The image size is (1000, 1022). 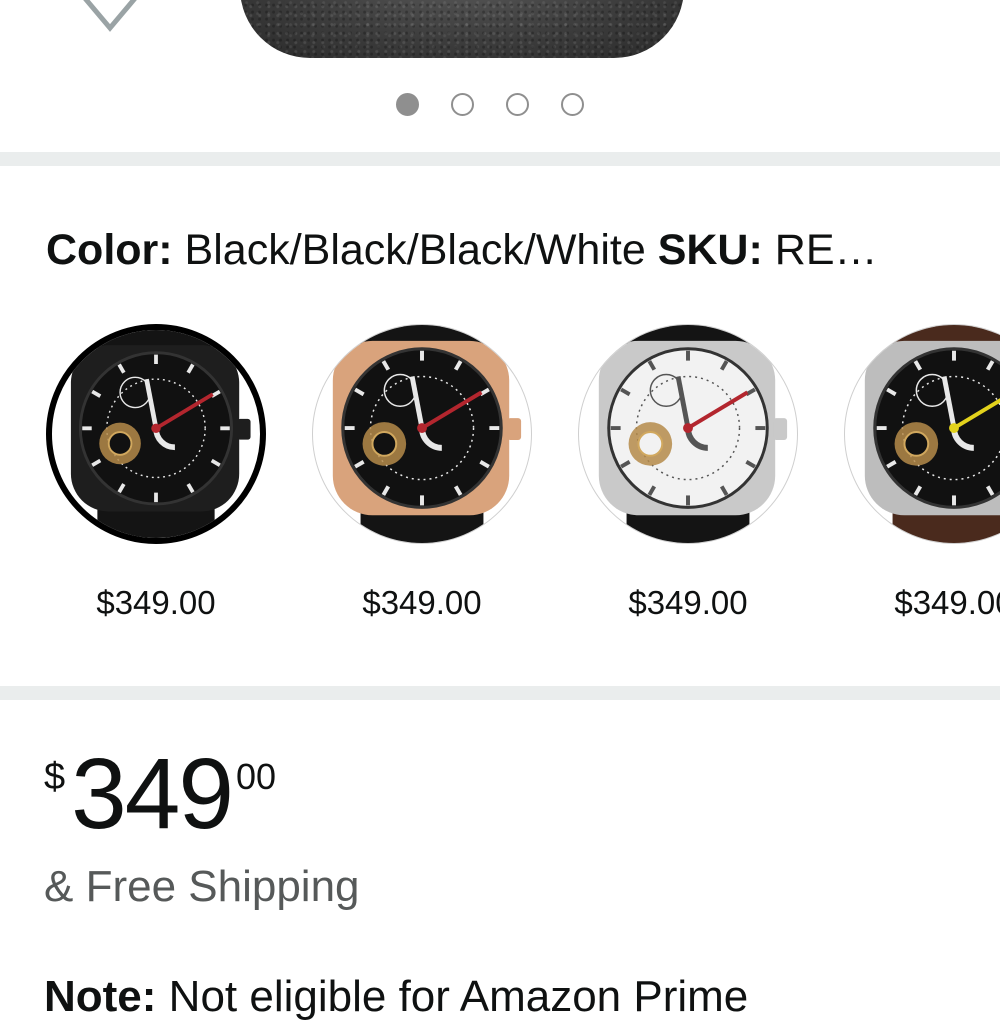 What do you see at coordinates (55, 777) in the screenshot?
I see `price-currency-symbol: $` at bounding box center [55, 777].